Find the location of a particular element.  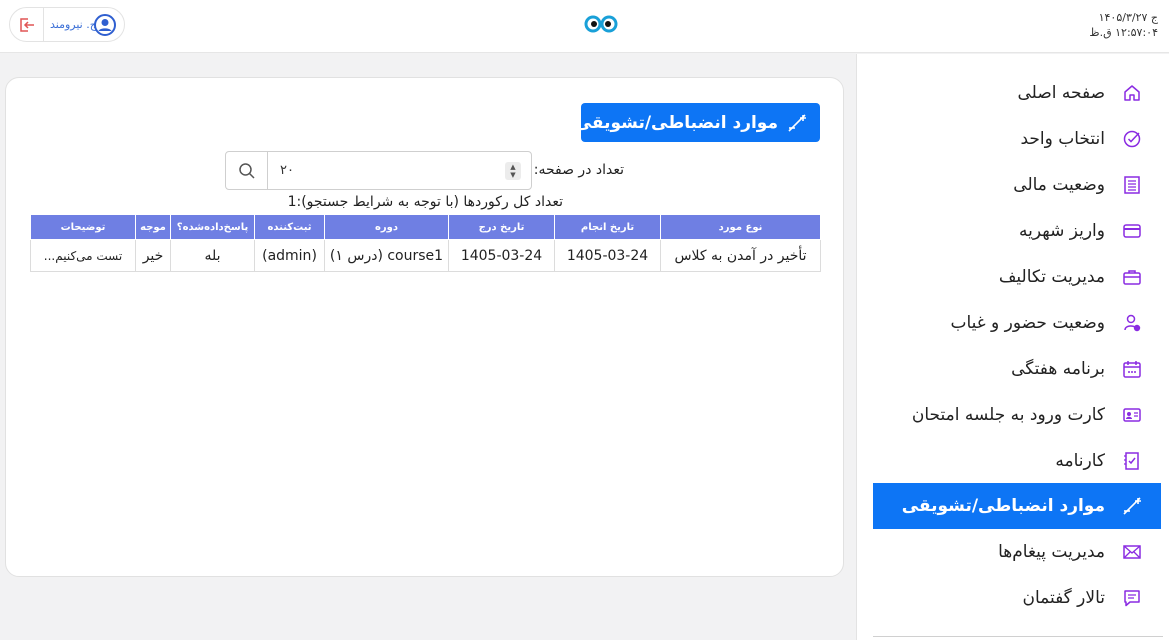

sidebar-item-report-card: کارنامه is located at coordinates (1017, 461).